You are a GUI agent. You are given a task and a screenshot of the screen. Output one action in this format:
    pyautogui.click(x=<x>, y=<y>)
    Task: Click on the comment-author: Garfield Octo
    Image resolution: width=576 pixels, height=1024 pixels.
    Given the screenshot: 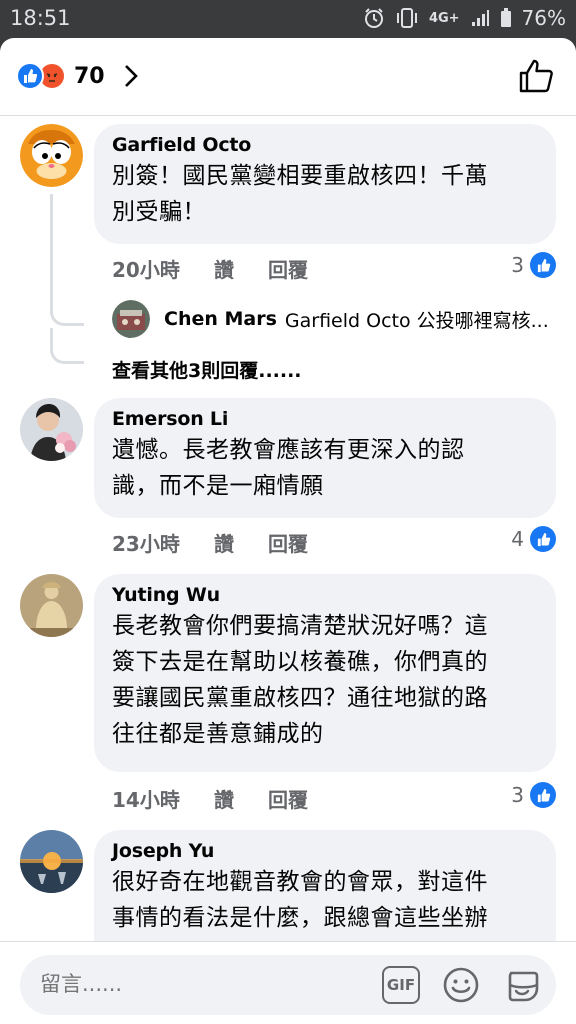 What is the action you would take?
    pyautogui.click(x=324, y=145)
    